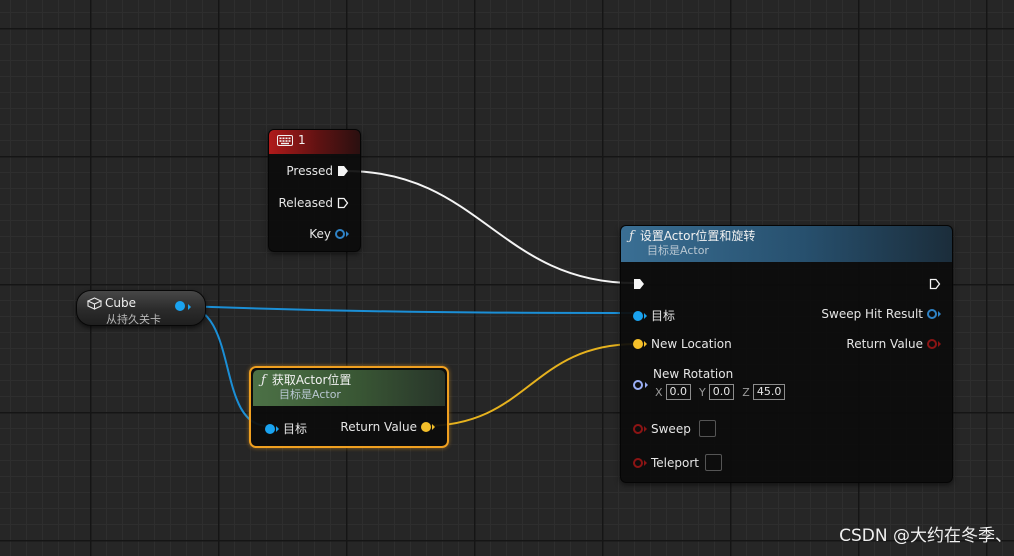 The width and height of the screenshot is (1014, 556). Describe the element at coordinates (310, 394) in the screenshot. I see `get-node-subtitle: 目标是Actor` at that location.